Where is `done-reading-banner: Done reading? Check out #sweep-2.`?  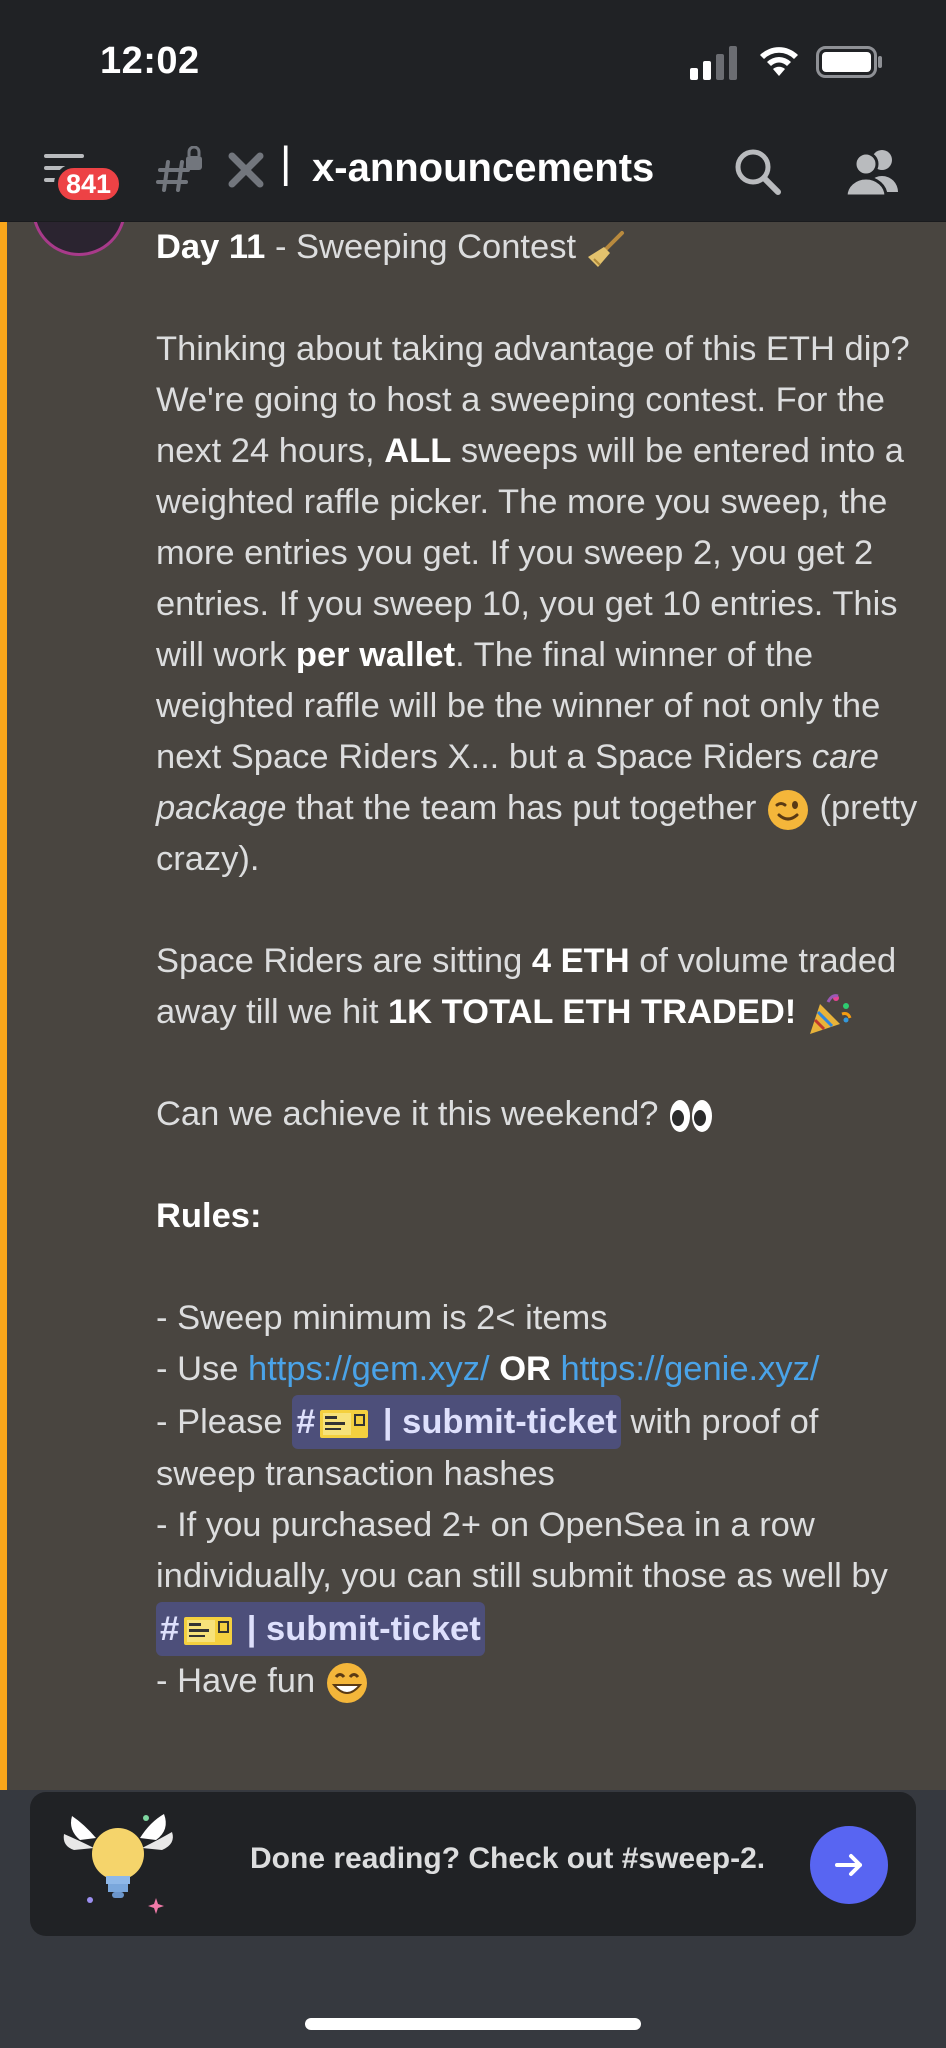
done-reading-banner: Done reading? Check out #sweep-2. is located at coordinates (473, 1864).